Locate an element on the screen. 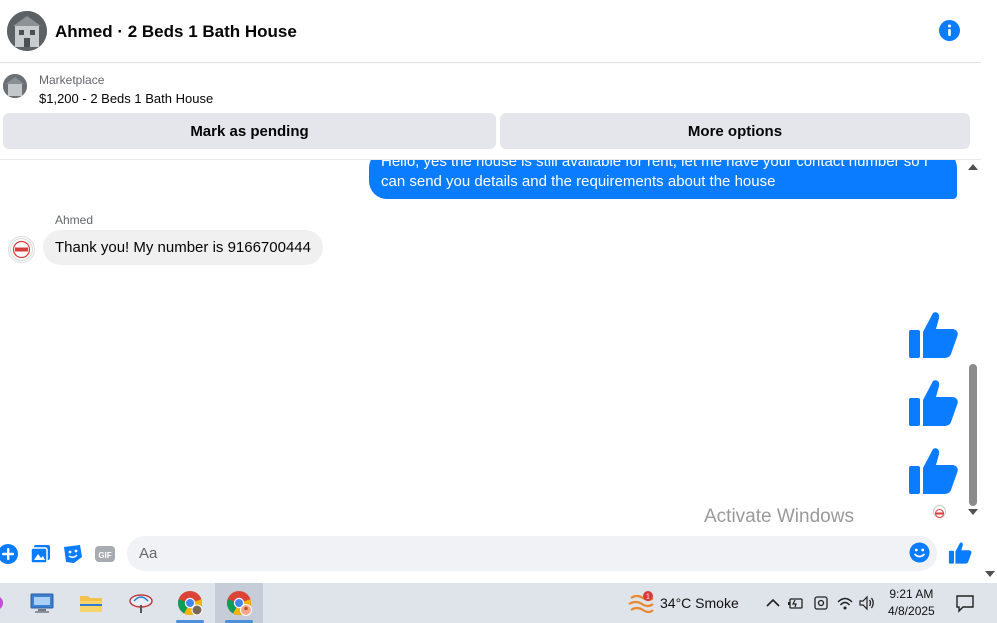 The image size is (997, 623). contact-avatar-small is located at coordinates (21, 249).